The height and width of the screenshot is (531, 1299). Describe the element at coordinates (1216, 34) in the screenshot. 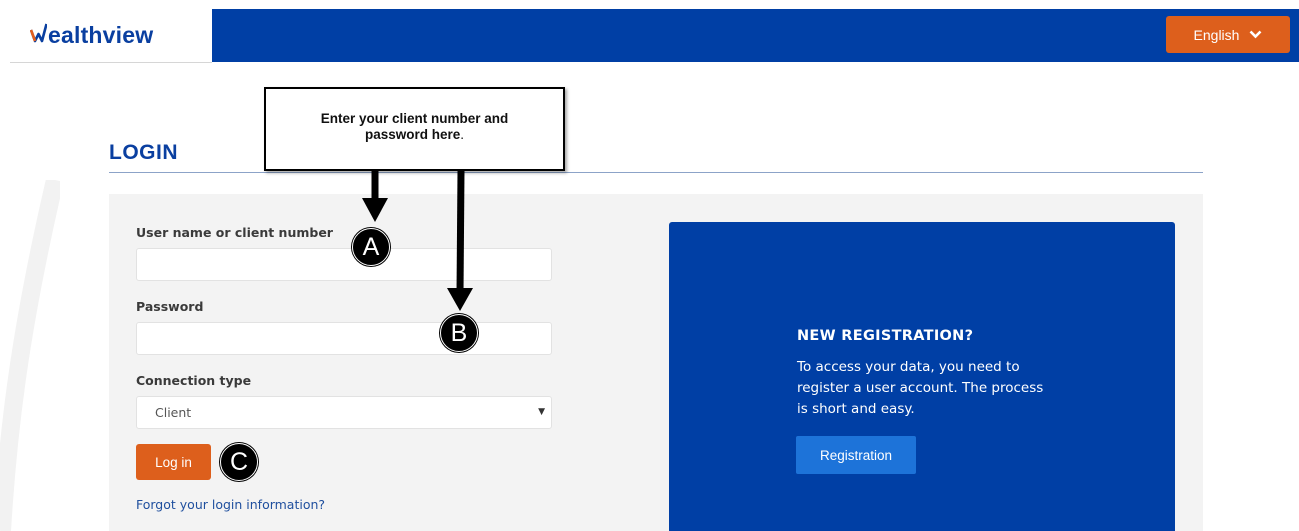

I see `language-label: English` at that location.